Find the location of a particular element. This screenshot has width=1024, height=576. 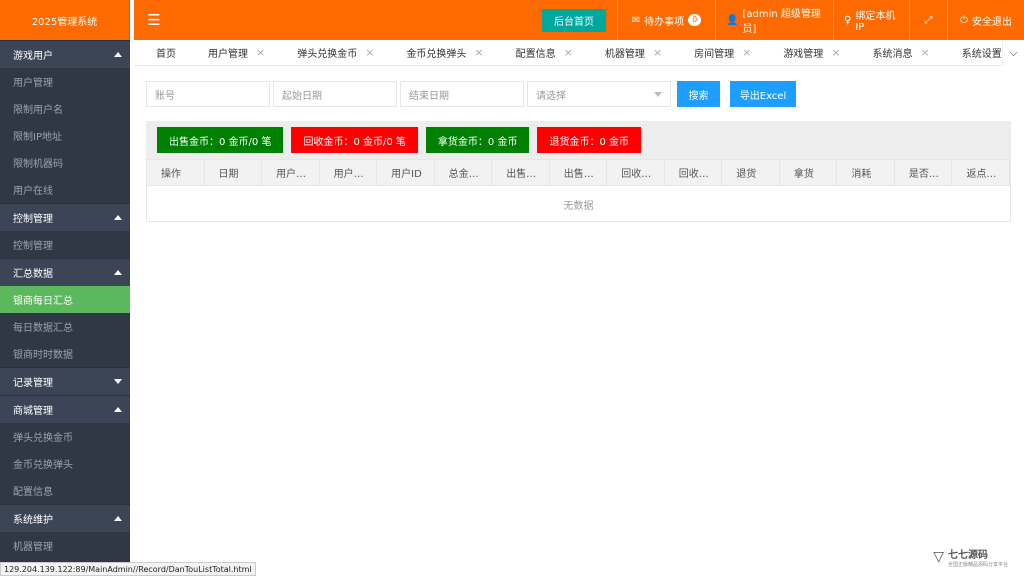

menu-toggle-icon: ☰ is located at coordinates (154, 20).